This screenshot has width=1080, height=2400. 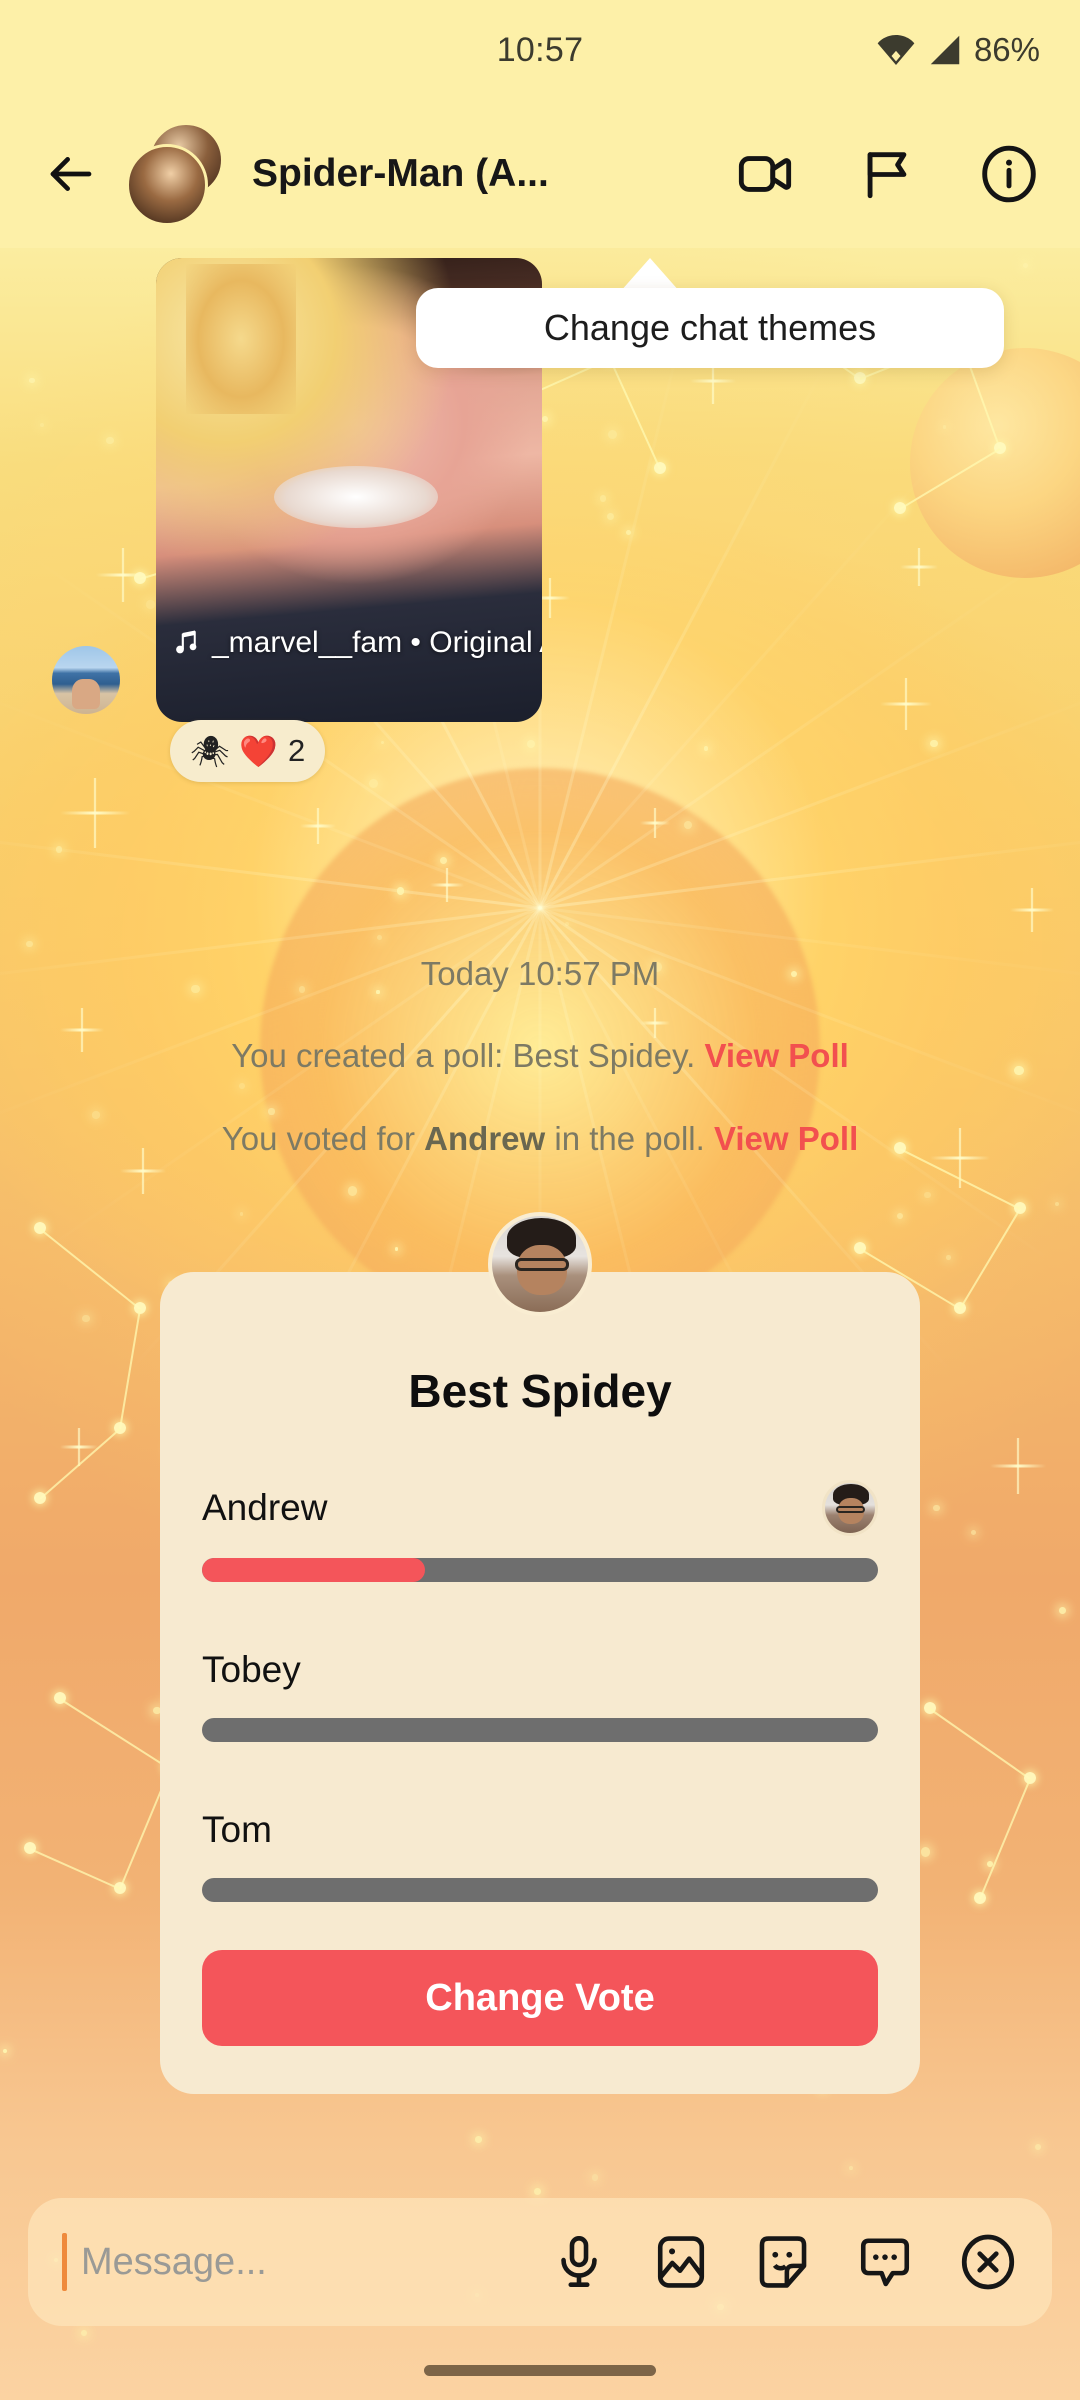 I want to click on info-circle-icon, so click(x=1009, y=174).